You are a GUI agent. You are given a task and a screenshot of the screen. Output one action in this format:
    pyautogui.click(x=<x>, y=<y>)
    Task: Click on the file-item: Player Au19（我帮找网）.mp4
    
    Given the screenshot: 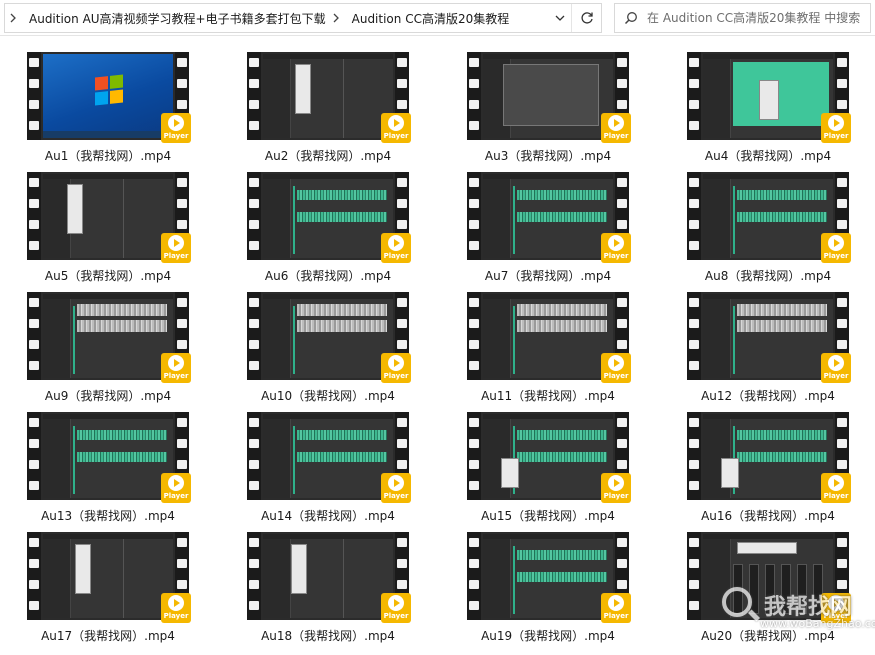 What is the action you would take?
    pyautogui.click(x=535, y=585)
    